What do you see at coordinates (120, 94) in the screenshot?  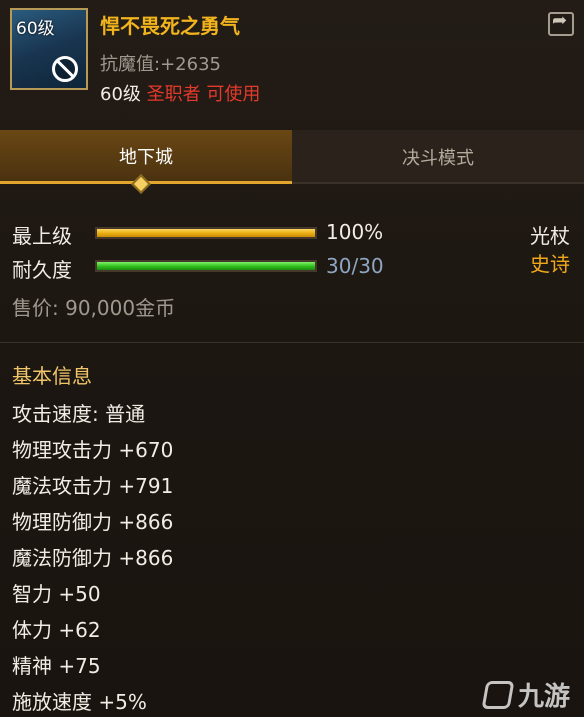 I see `required-level: 60级` at bounding box center [120, 94].